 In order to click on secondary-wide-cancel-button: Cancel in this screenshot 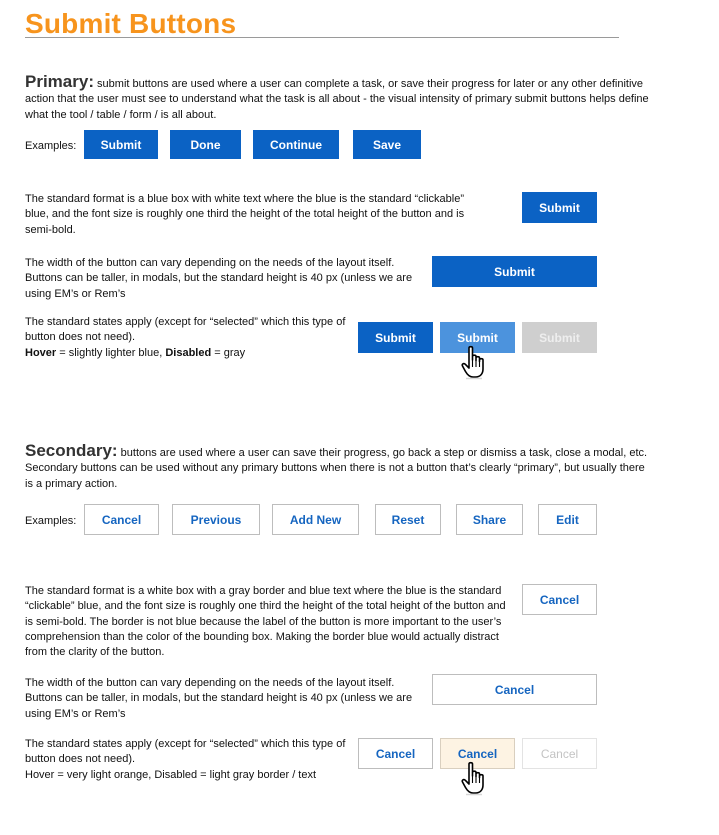, I will do `click(514, 689)`.